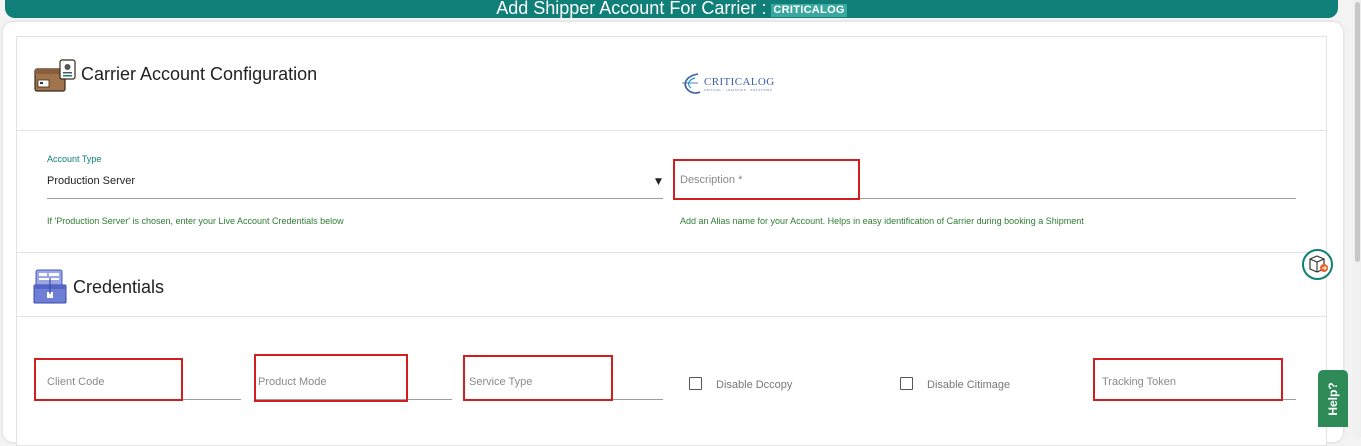 The width and height of the screenshot is (1361, 446). What do you see at coordinates (74, 159) in the screenshot?
I see `account-type-label: Account Type` at bounding box center [74, 159].